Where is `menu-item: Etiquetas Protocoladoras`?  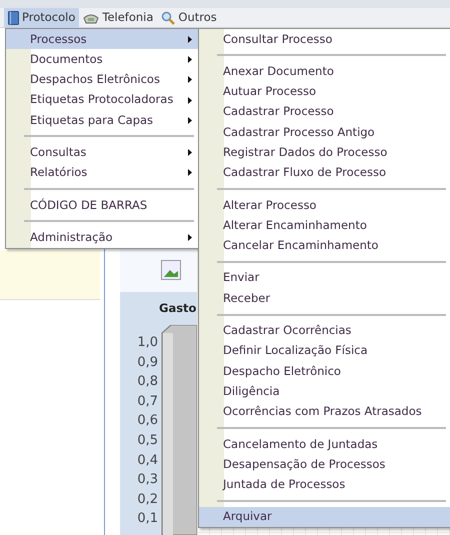 menu-item: Etiquetas Protocoladoras is located at coordinates (102, 100).